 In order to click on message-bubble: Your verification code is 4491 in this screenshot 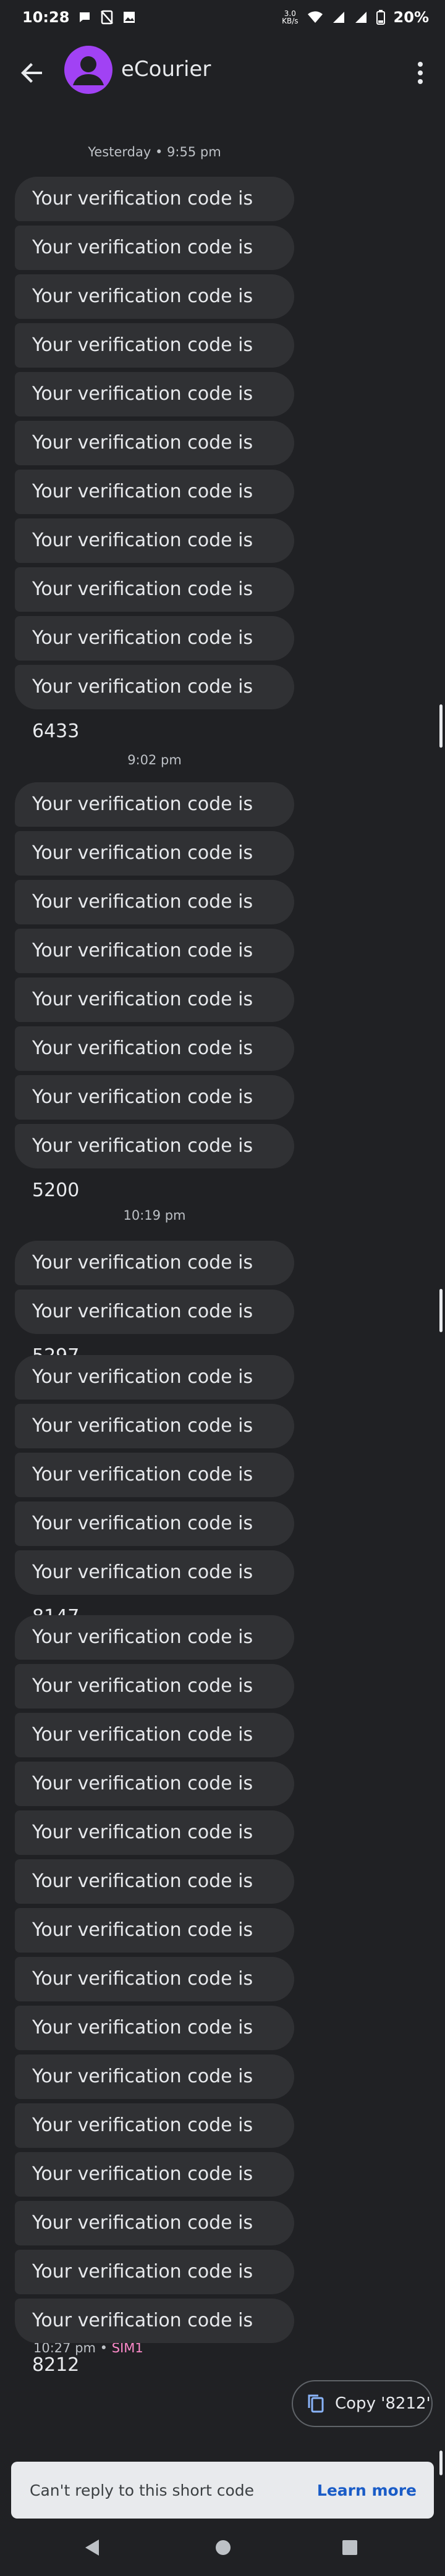, I will do `click(154, 2044)`.